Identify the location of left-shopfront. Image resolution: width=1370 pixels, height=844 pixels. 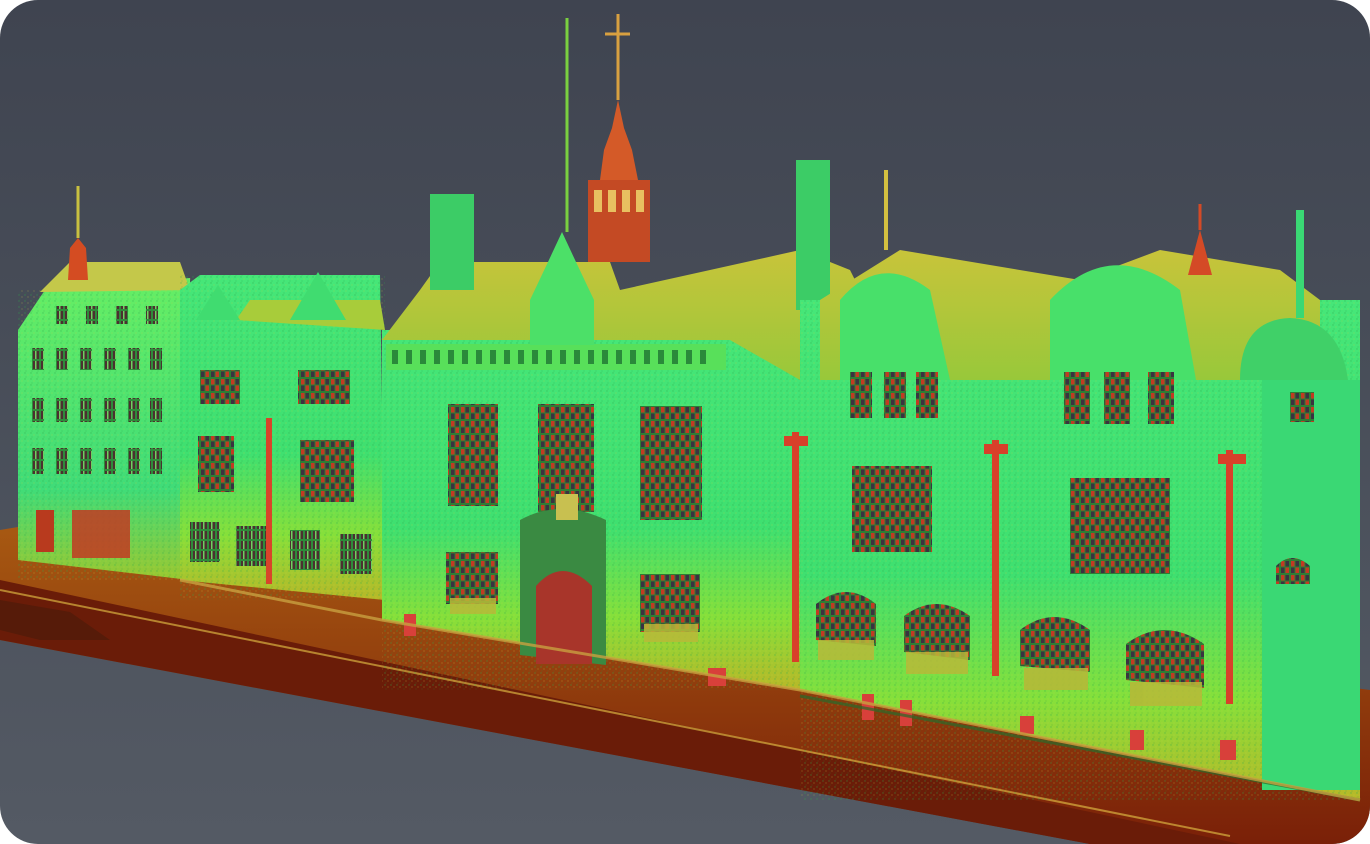
(101, 534).